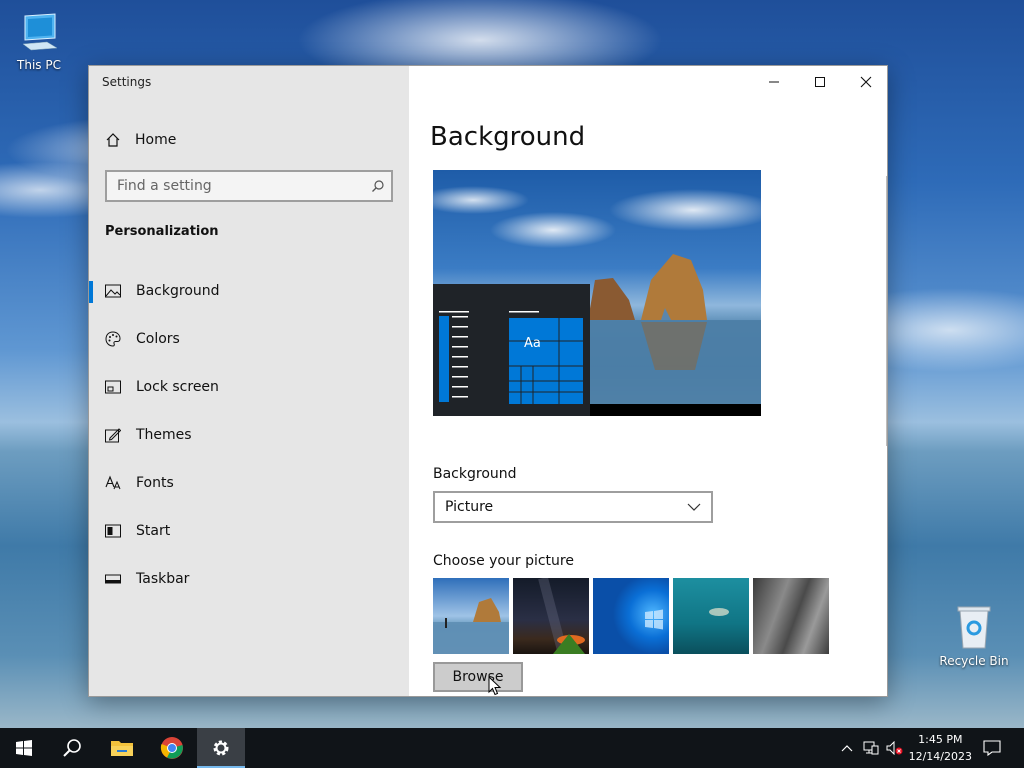  I want to click on browse-button: Browse, so click(478, 677).